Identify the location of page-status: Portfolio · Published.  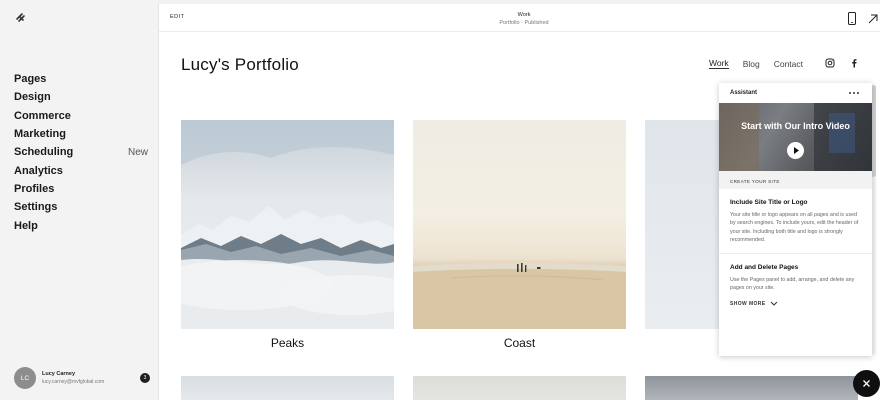
(524, 23).